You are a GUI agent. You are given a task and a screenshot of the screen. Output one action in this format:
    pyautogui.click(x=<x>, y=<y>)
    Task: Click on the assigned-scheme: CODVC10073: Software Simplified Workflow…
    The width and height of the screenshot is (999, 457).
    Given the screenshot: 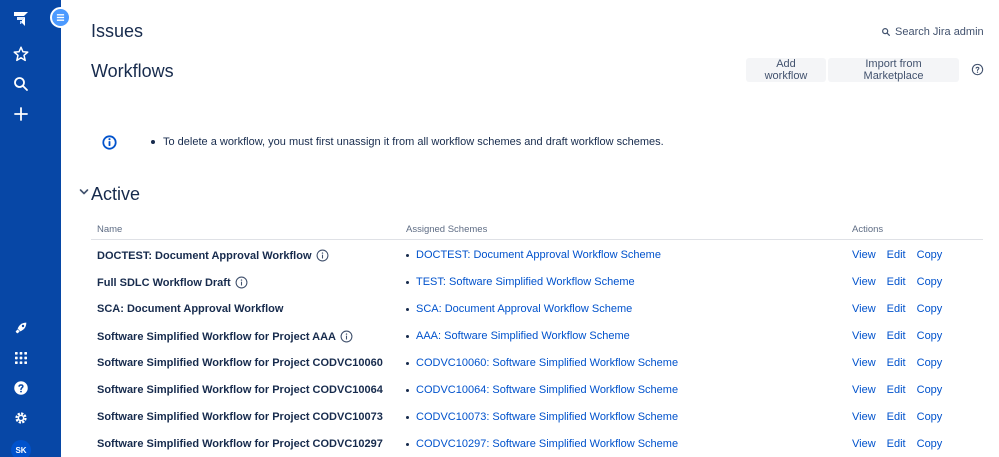 What is the action you would take?
    pyautogui.click(x=542, y=417)
    